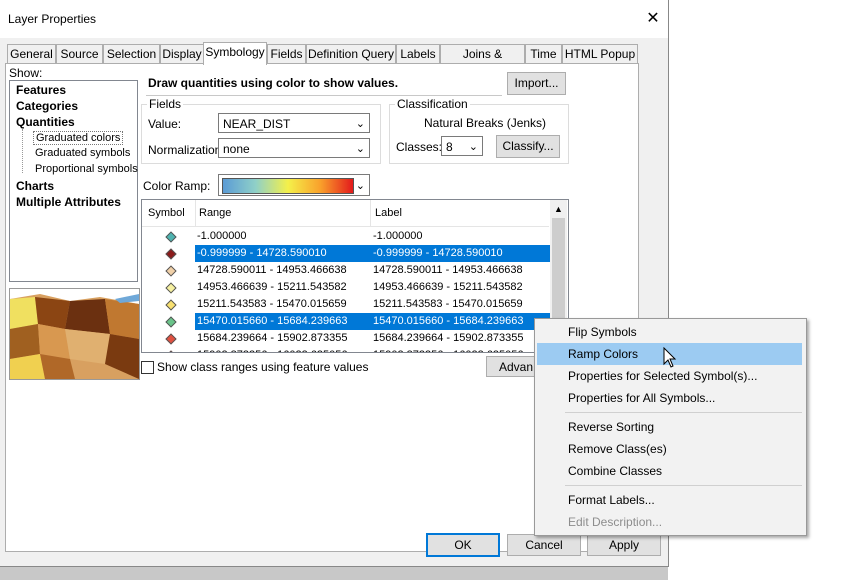  What do you see at coordinates (669, 471) in the screenshot?
I see `menu-item-combine-classes: Combine Classes` at bounding box center [669, 471].